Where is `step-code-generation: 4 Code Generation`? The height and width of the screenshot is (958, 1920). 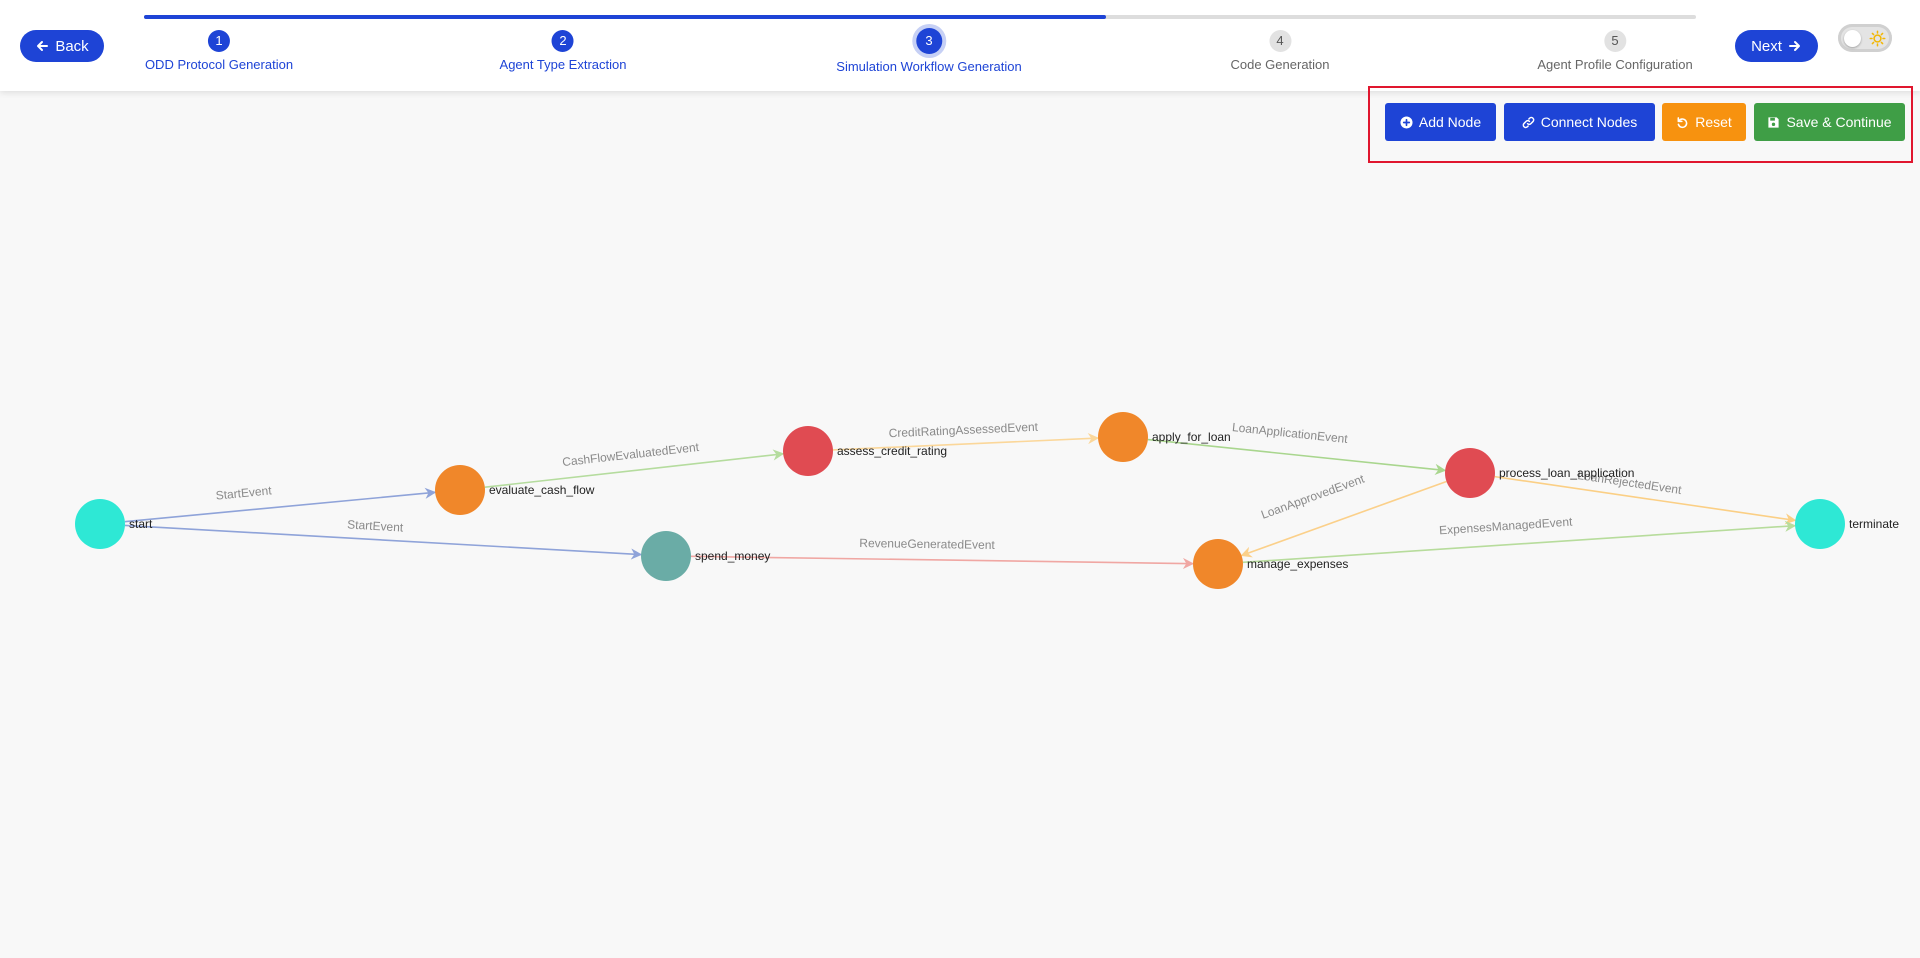 step-code-generation: 4 Code Generation is located at coordinates (1280, 51).